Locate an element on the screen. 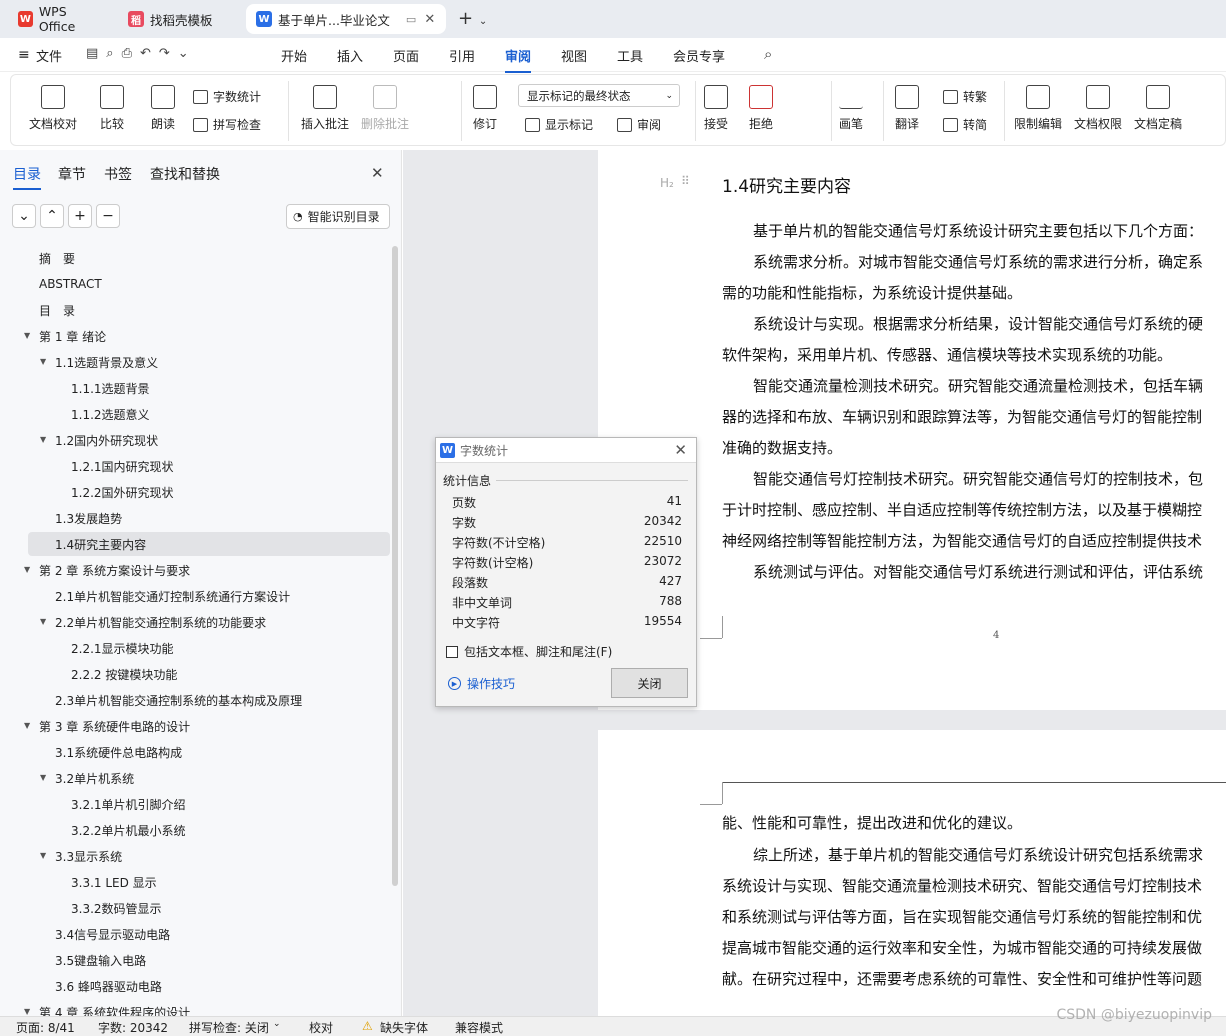 The image size is (1226, 1036). pen-button: 画笔 is located at coordinates (851, 108).